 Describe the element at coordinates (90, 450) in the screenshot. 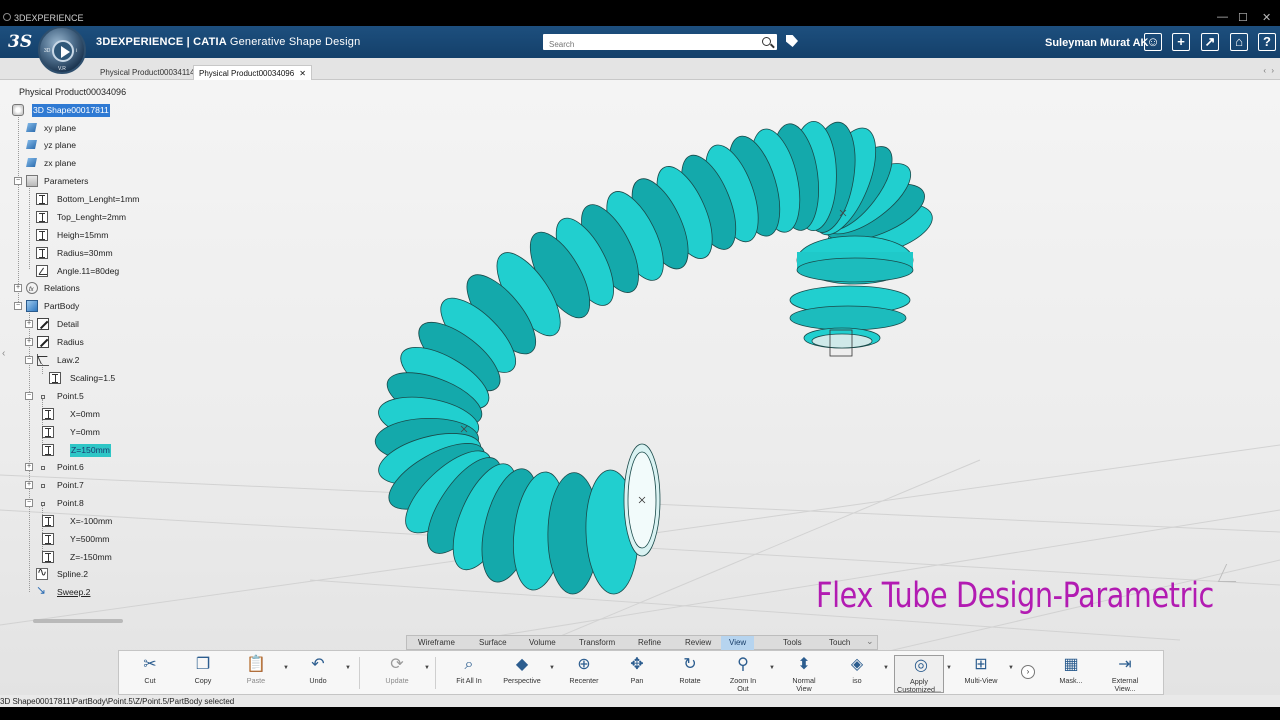

I see `tree-label-selected: Z=150mm` at that location.